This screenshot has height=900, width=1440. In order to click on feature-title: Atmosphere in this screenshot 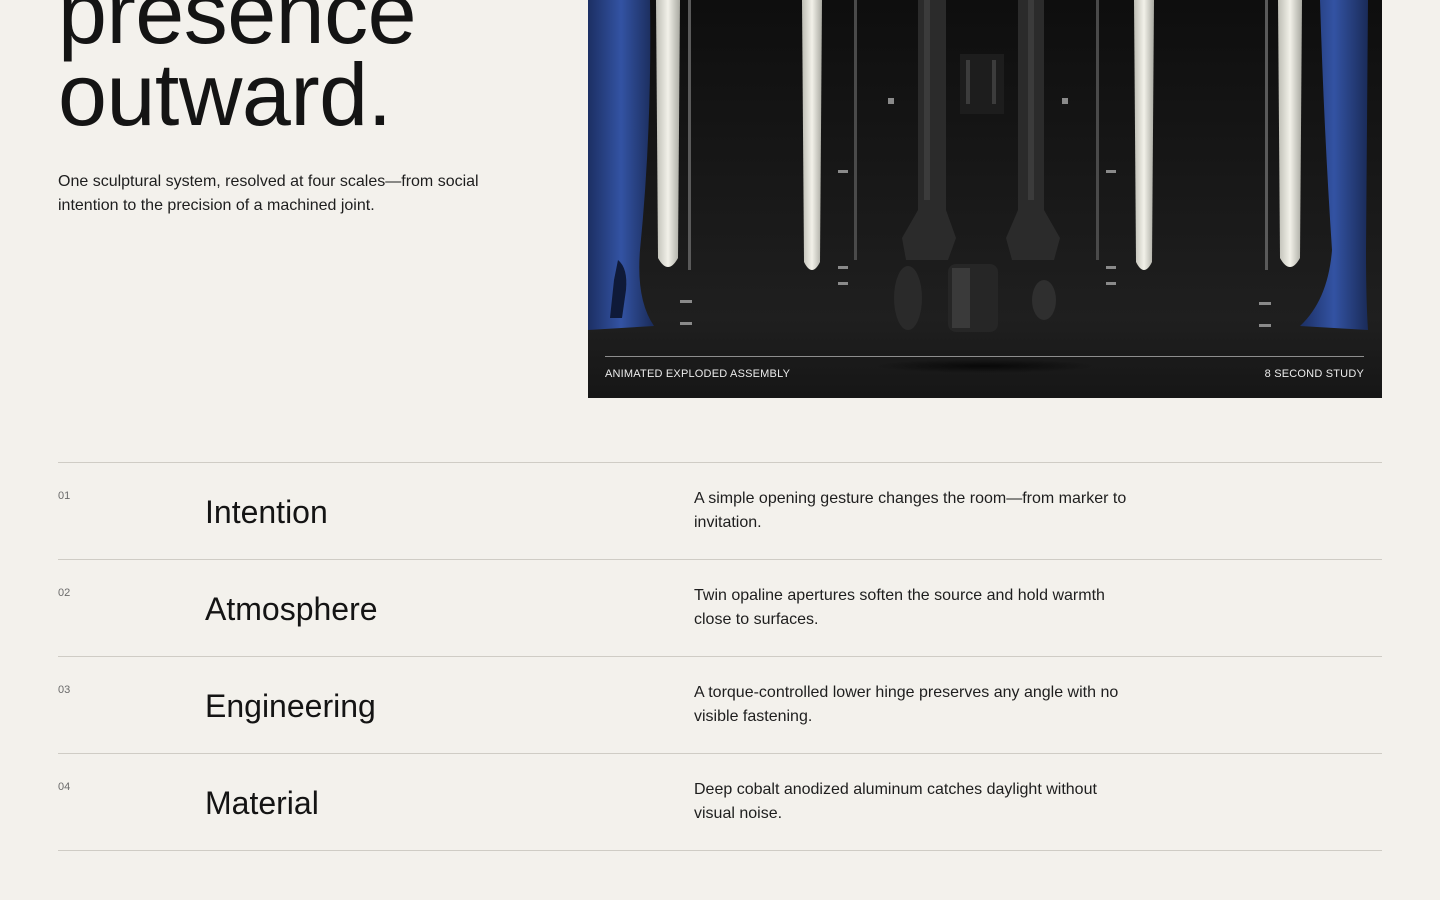, I will do `click(291, 609)`.